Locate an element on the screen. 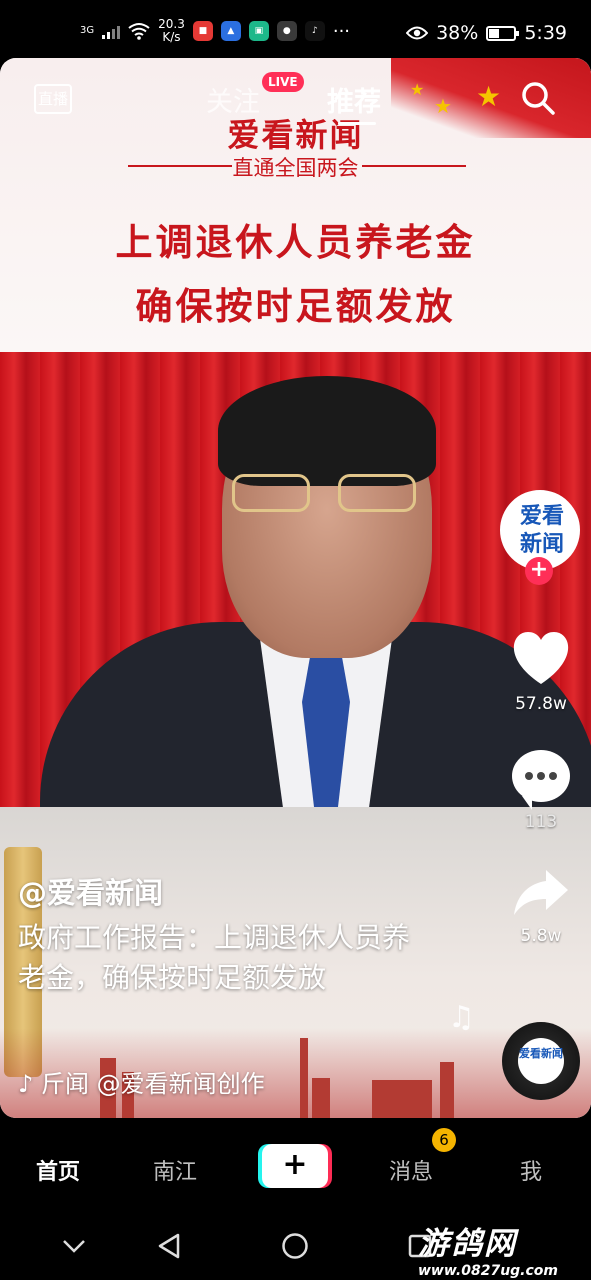  calendar-app-icon: ▣ is located at coordinates (258, 31).